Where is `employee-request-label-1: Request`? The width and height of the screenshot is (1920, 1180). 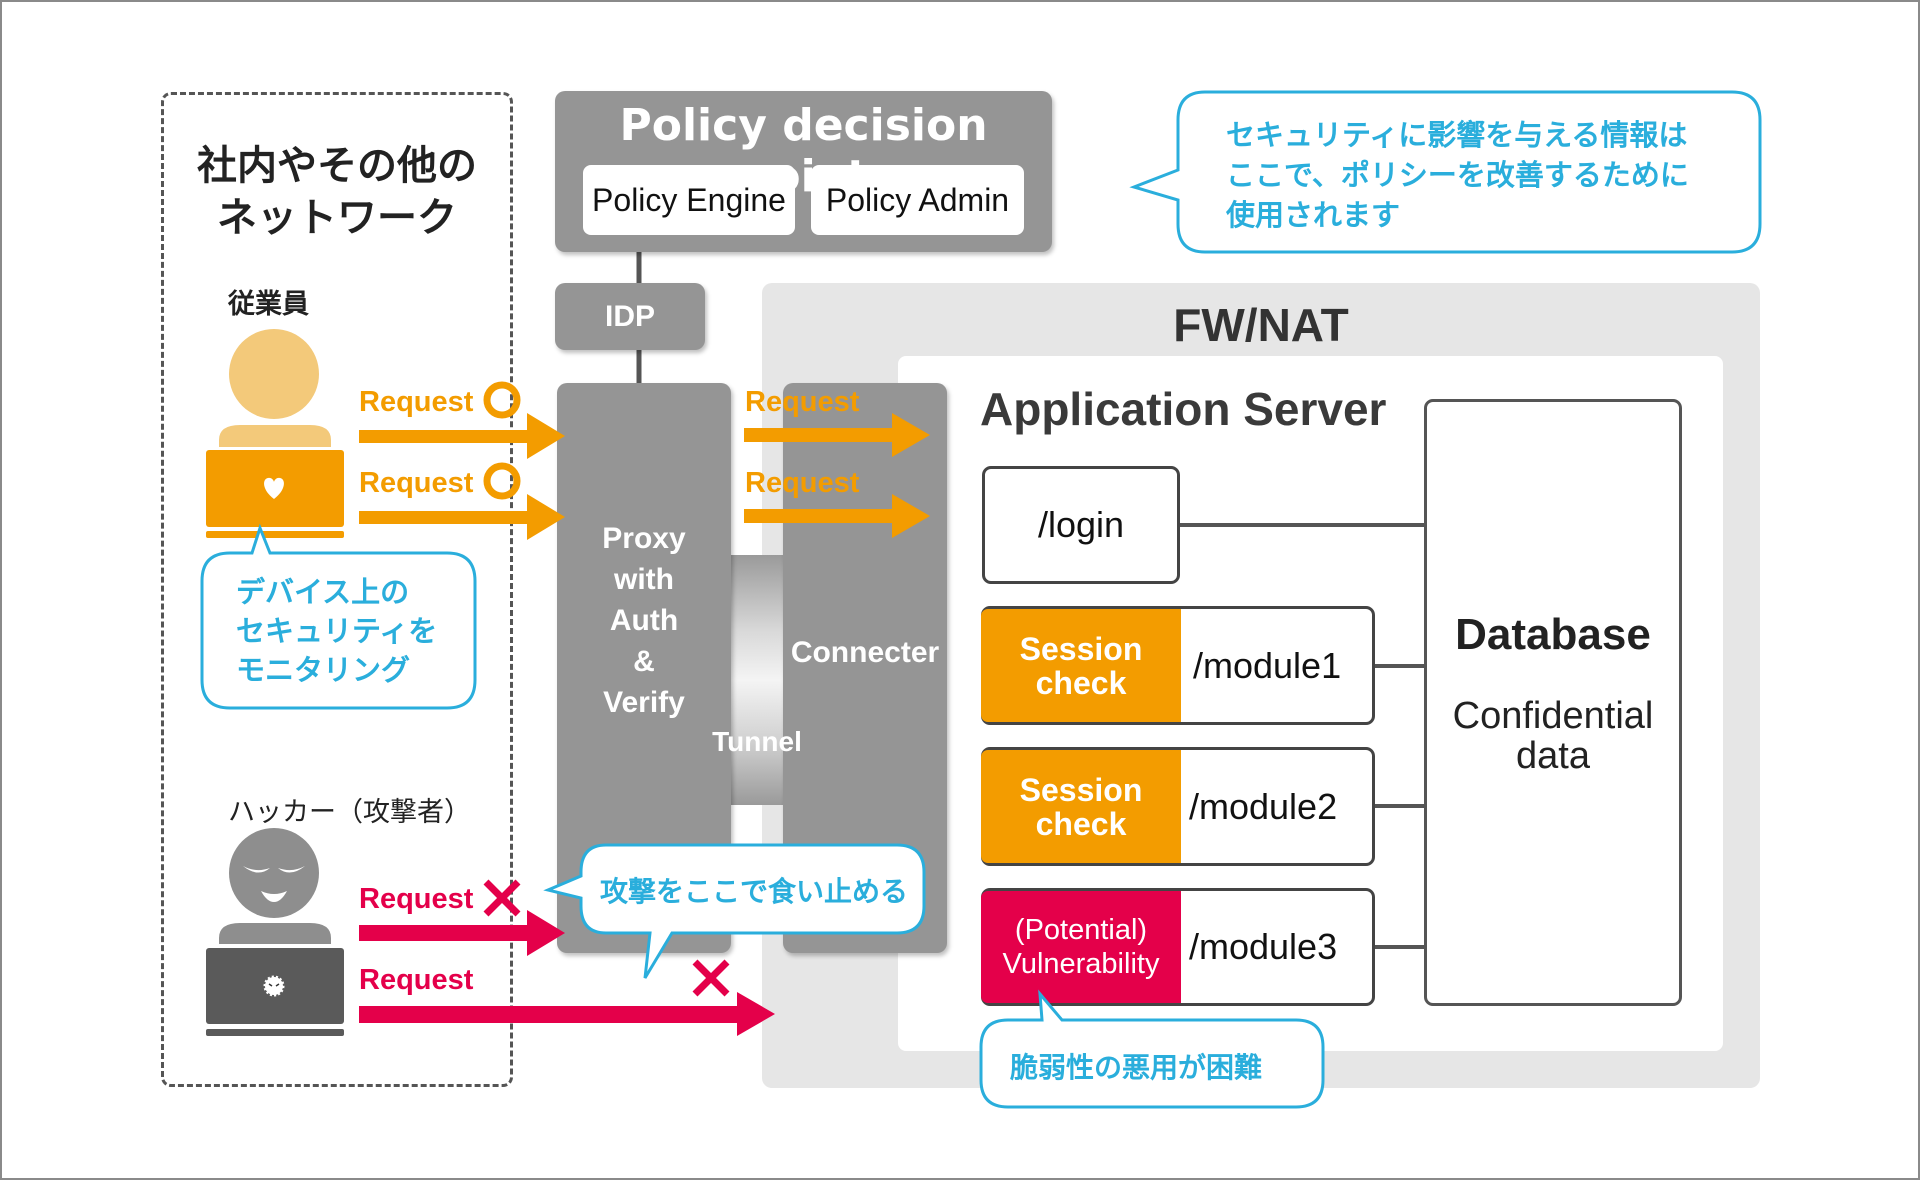 employee-request-label-1: Request is located at coordinates (416, 402).